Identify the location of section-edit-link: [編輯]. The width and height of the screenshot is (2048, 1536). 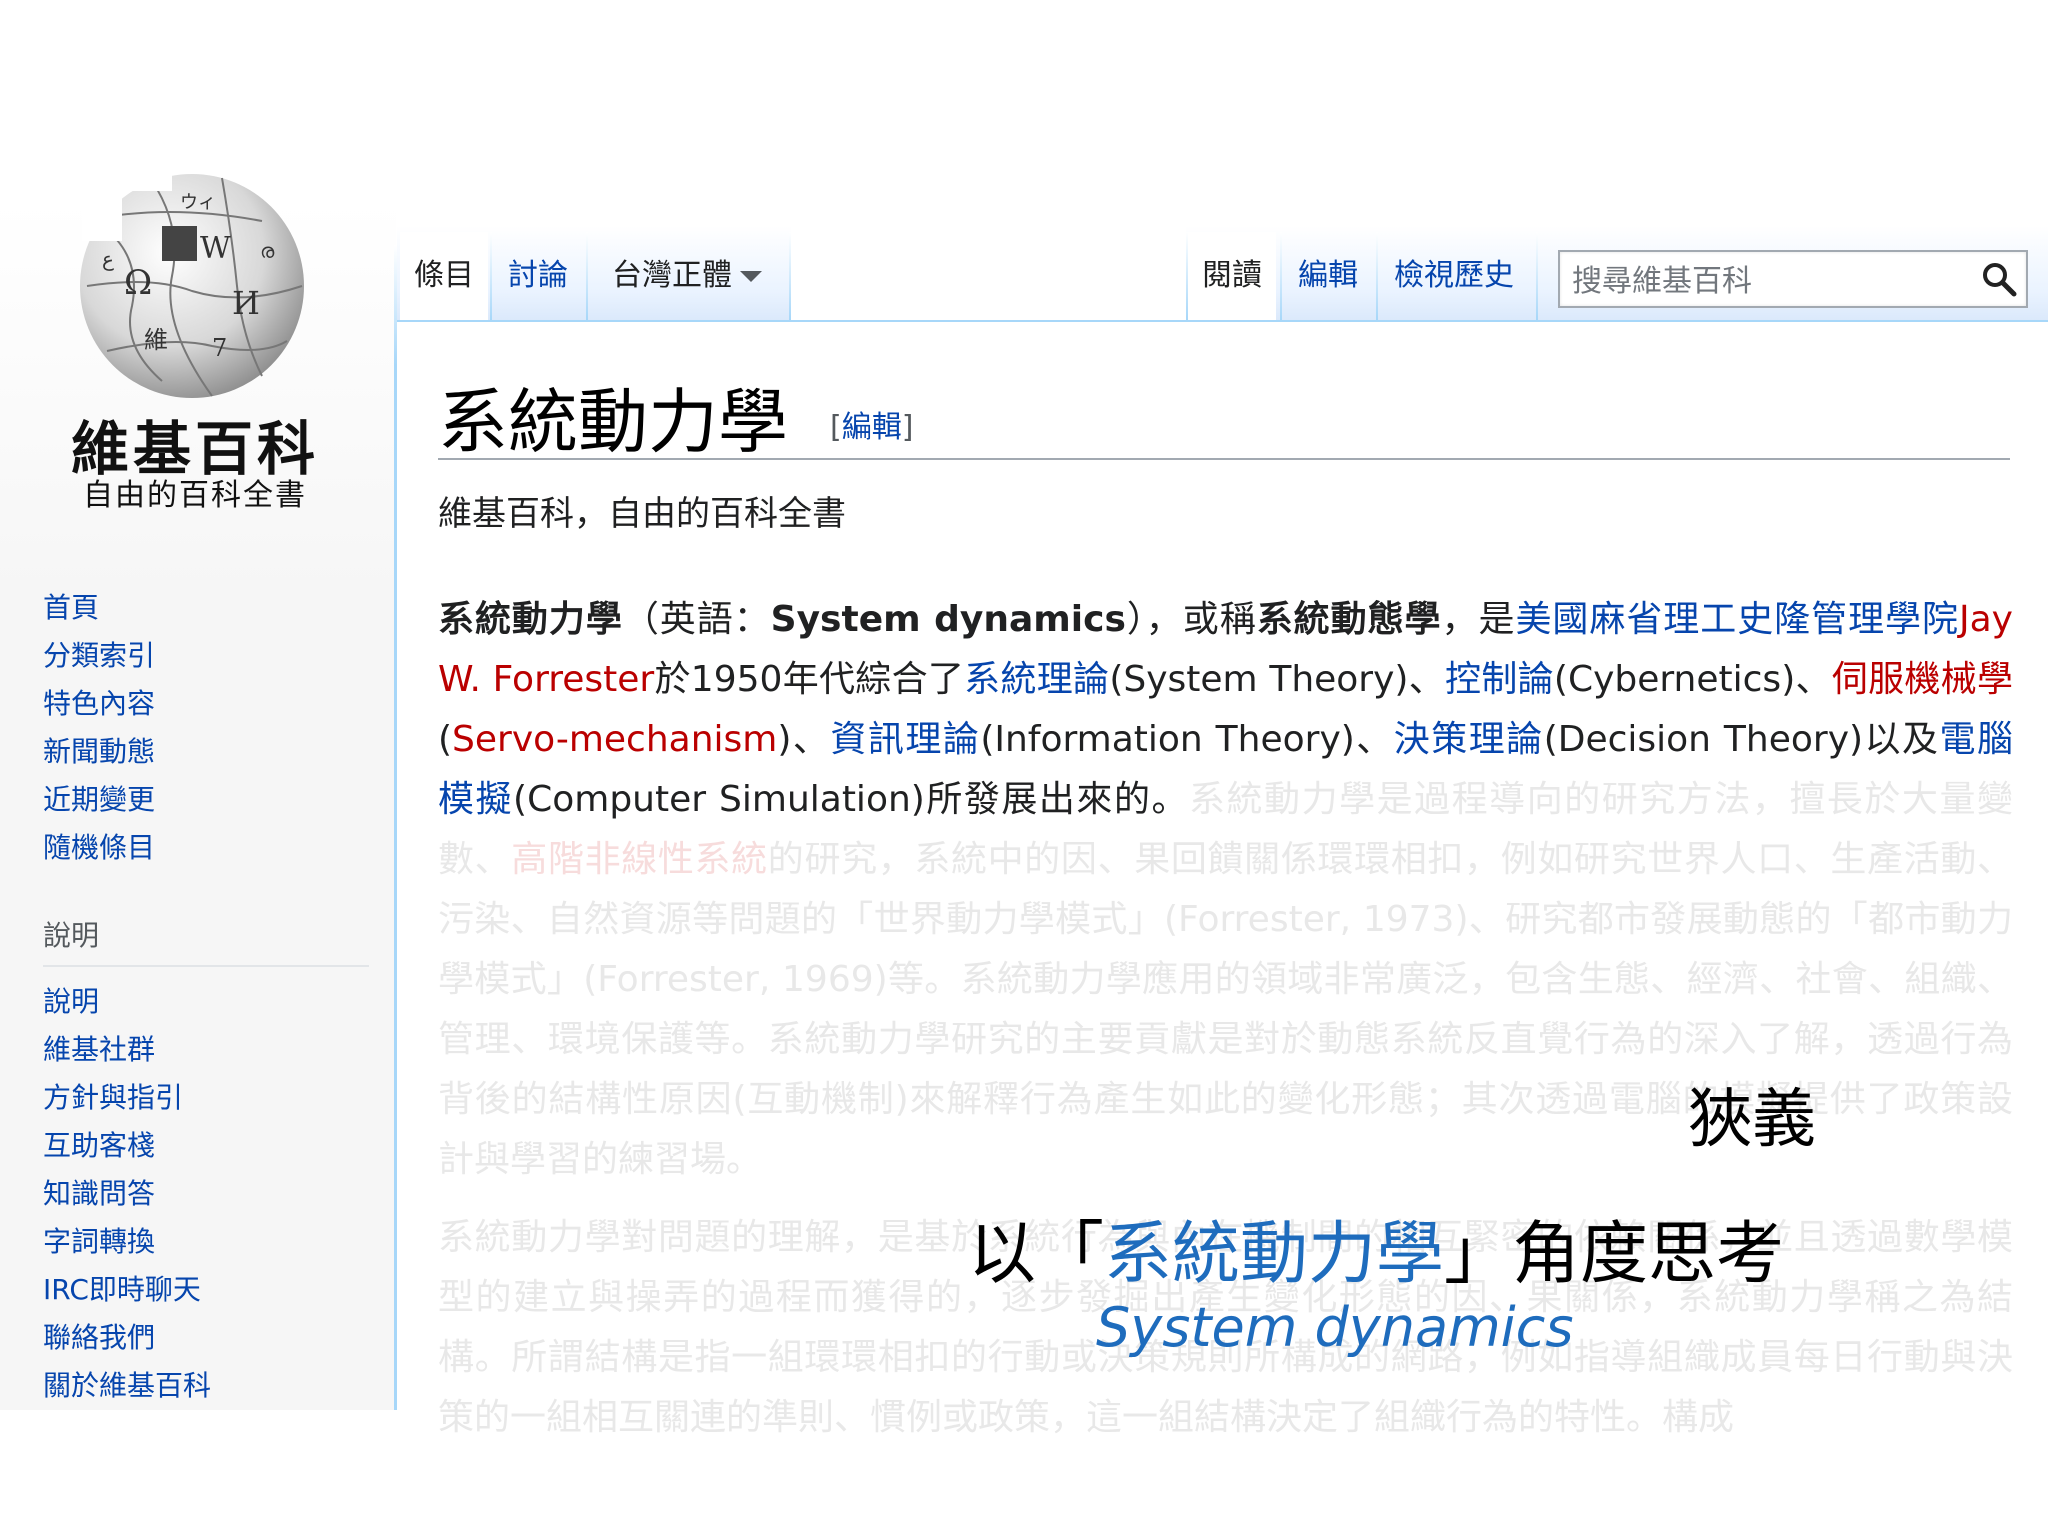
(871, 424).